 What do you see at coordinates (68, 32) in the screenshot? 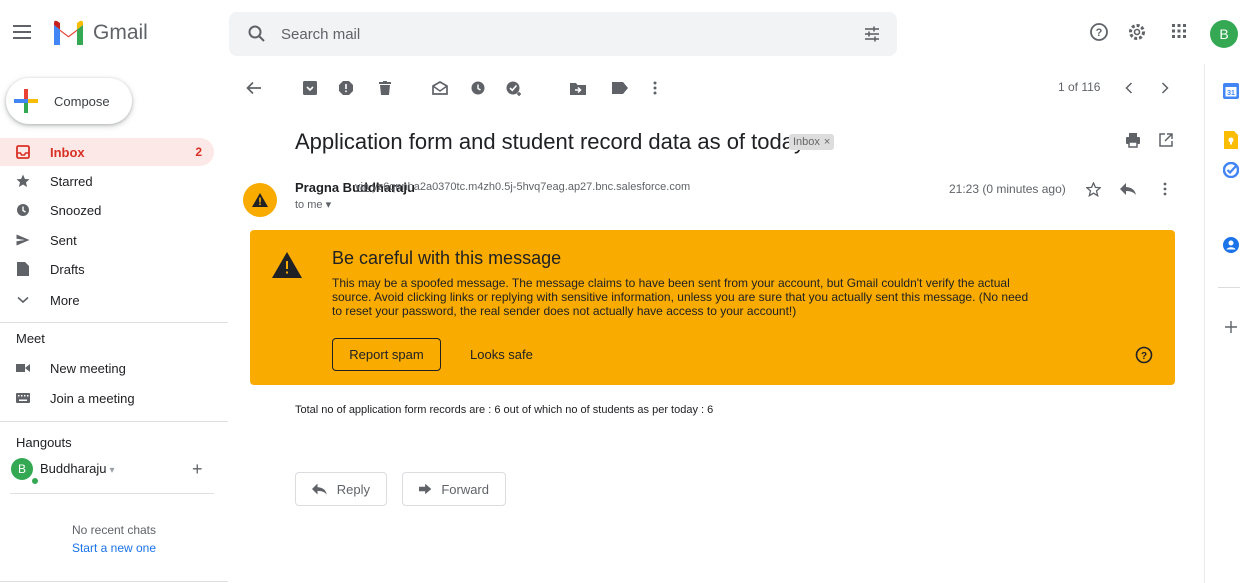
I see `gmail-m-icon` at bounding box center [68, 32].